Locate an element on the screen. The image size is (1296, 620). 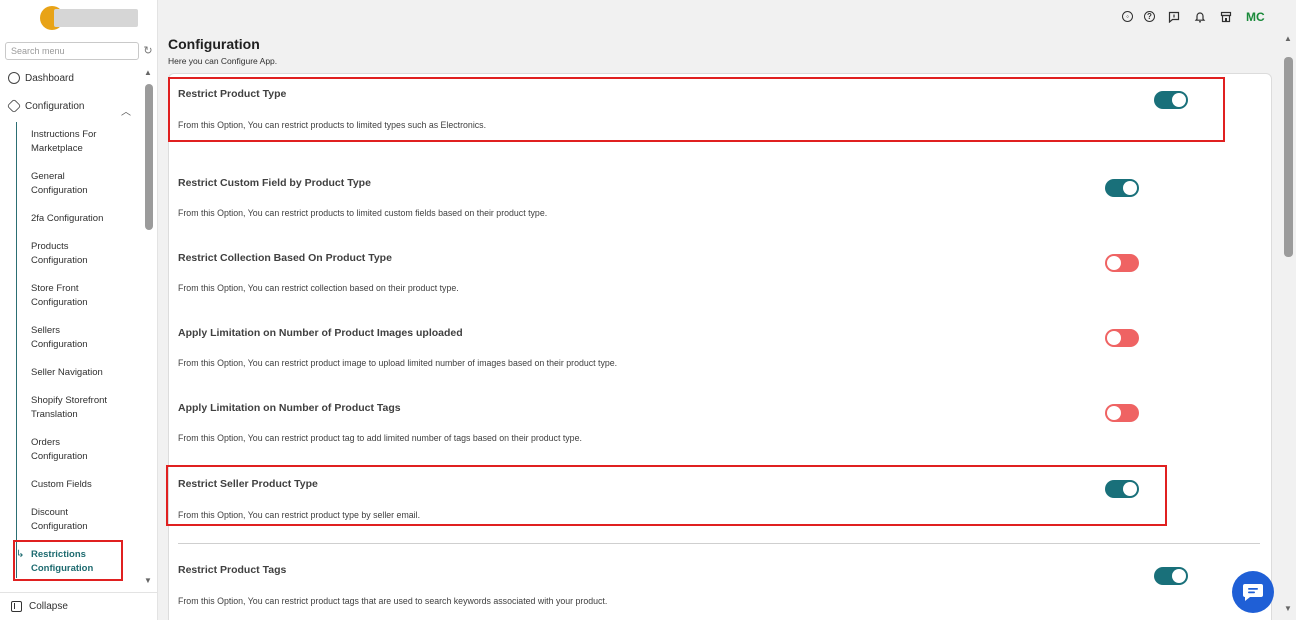
sidebar-item-dashboard: Dashboard is located at coordinates (41, 78).